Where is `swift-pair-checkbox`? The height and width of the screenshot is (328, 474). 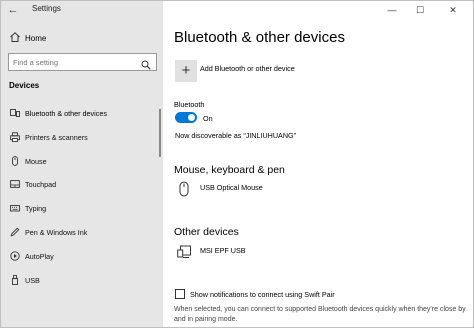 swift-pair-checkbox is located at coordinates (180, 294).